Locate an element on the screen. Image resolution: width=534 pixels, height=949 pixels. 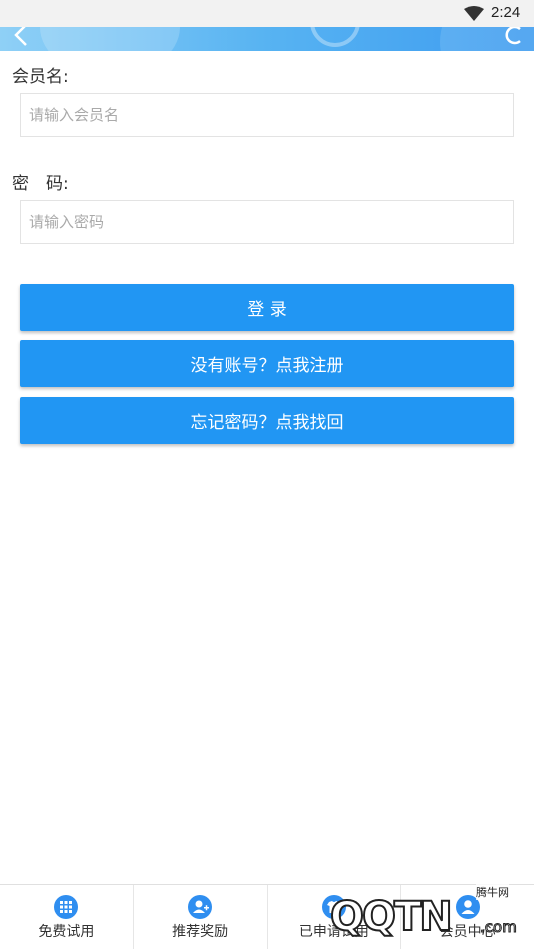
login-button: 登 录 is located at coordinates (267, 307).